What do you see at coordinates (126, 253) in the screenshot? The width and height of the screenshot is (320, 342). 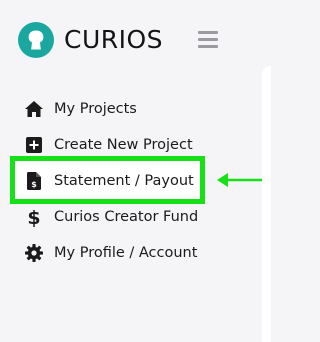 I see `sidebar-item-label: My Profile / Account` at bounding box center [126, 253].